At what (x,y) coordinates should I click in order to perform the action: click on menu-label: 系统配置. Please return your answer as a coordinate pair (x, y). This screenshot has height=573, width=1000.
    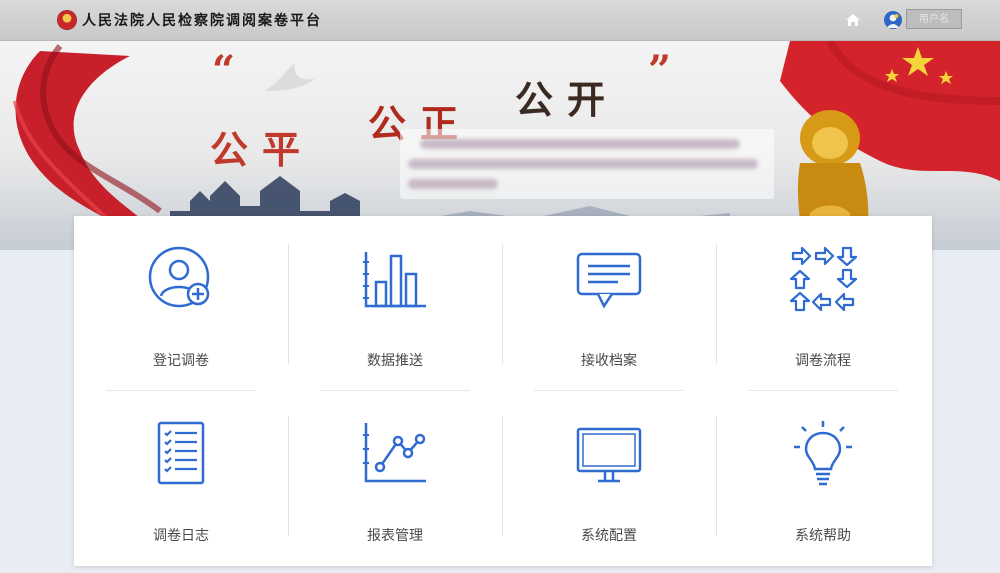
    Looking at the image, I should click on (609, 536).